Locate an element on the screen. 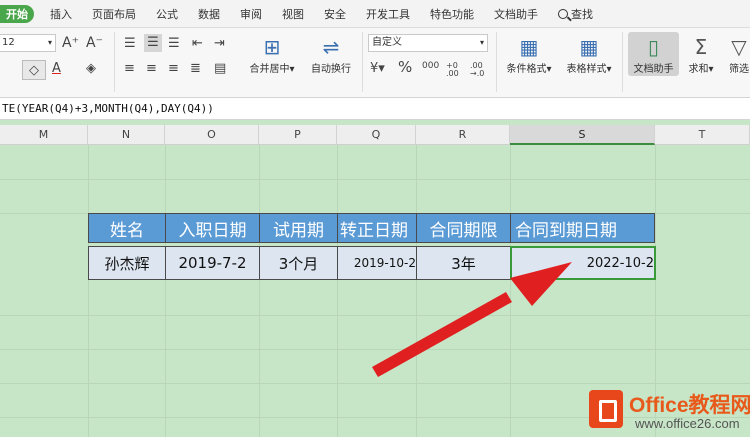  eraser-icon: ◈ is located at coordinates (91, 68).